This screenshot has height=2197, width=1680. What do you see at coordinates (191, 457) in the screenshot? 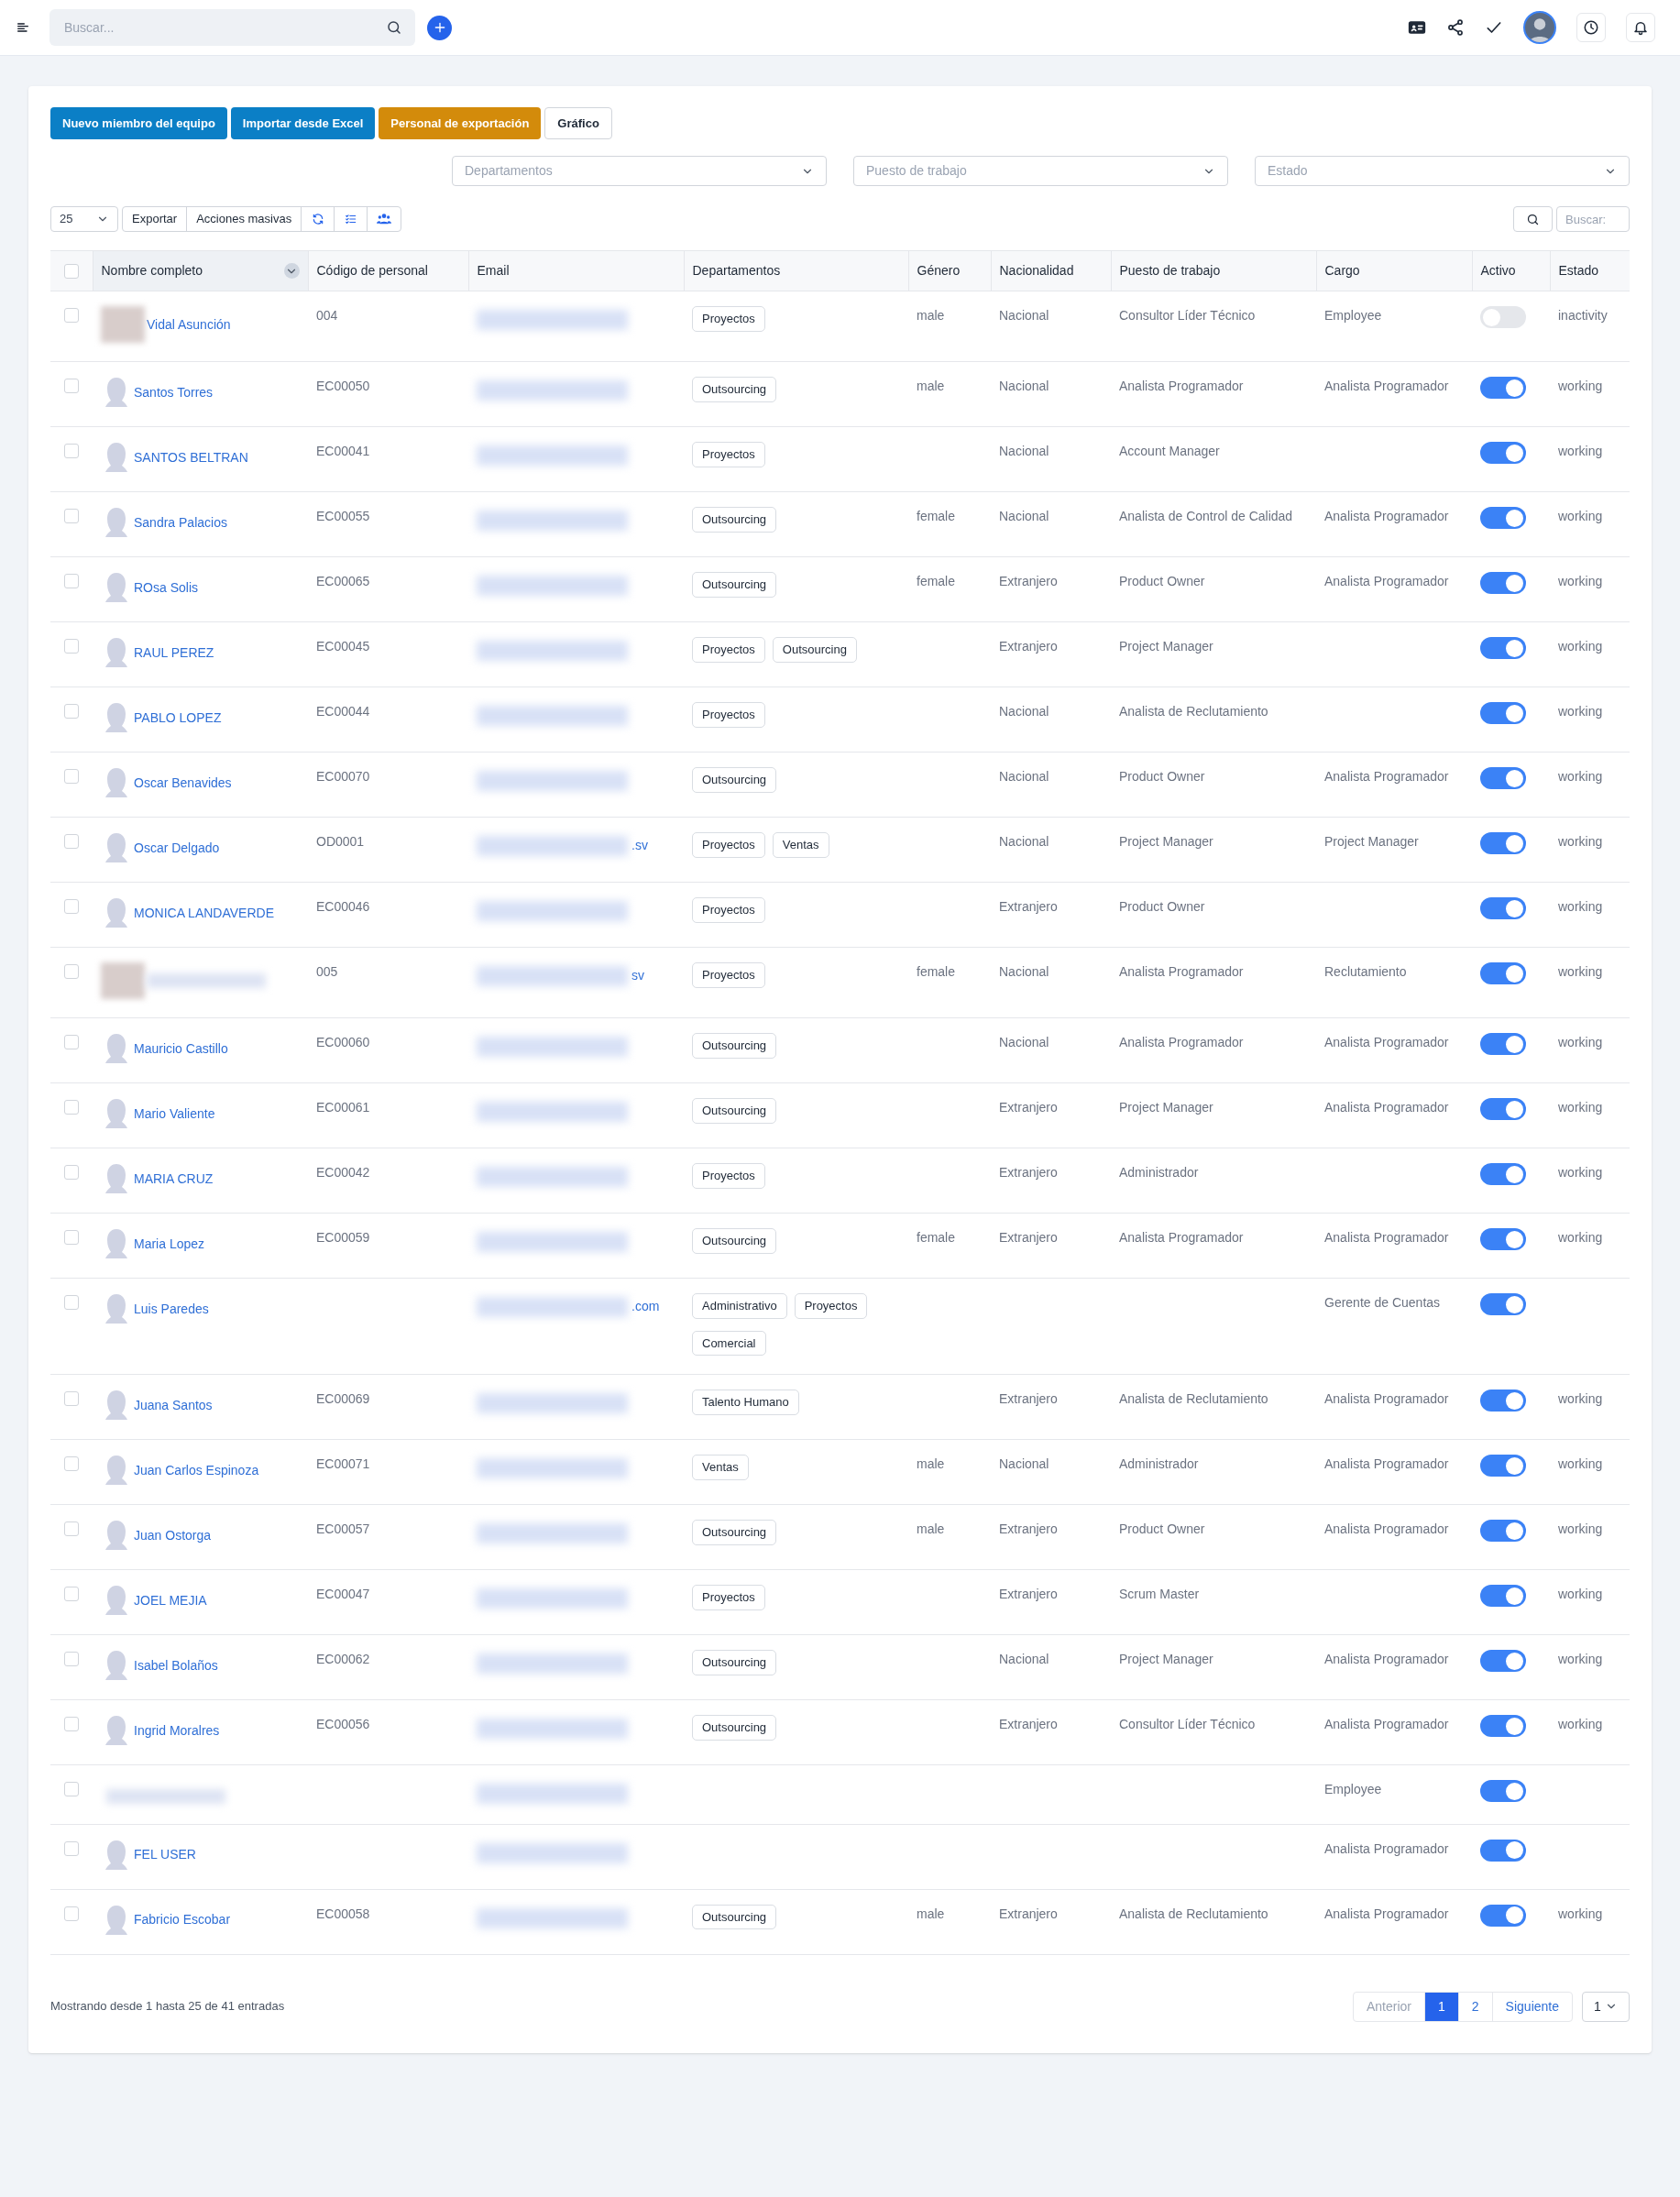
I see `employee-link: SANTOS BELTRAN` at bounding box center [191, 457].